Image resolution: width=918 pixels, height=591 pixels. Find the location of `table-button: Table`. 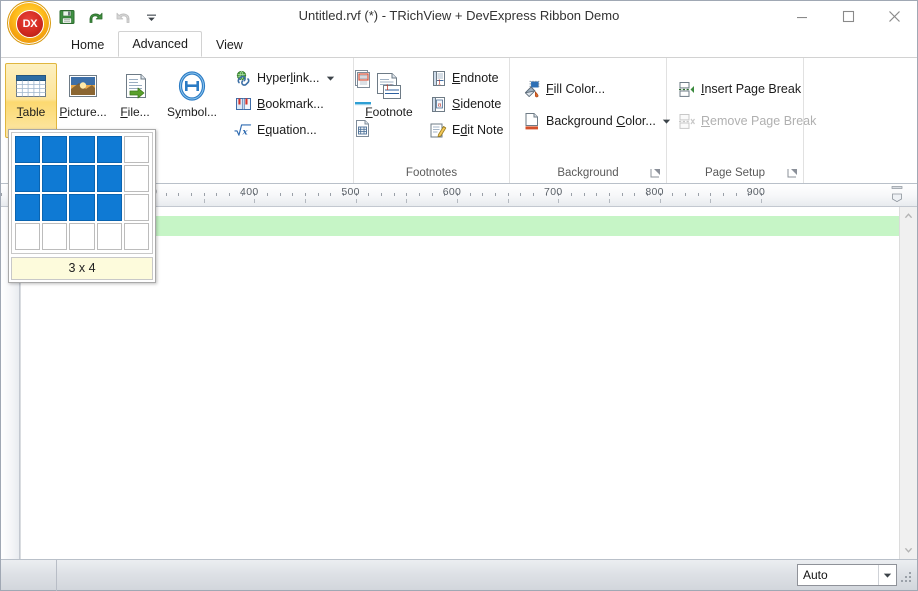

table-button: Table is located at coordinates (31, 100).